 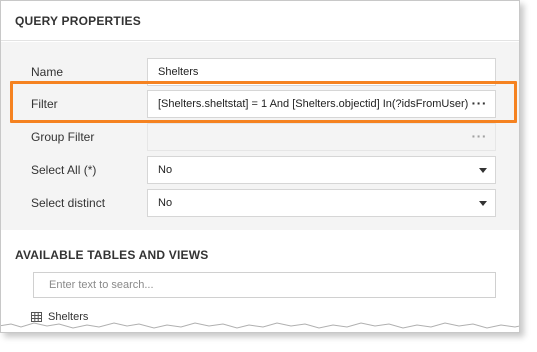 What do you see at coordinates (263, 102) in the screenshot?
I see `filter-highlight-box` at bounding box center [263, 102].